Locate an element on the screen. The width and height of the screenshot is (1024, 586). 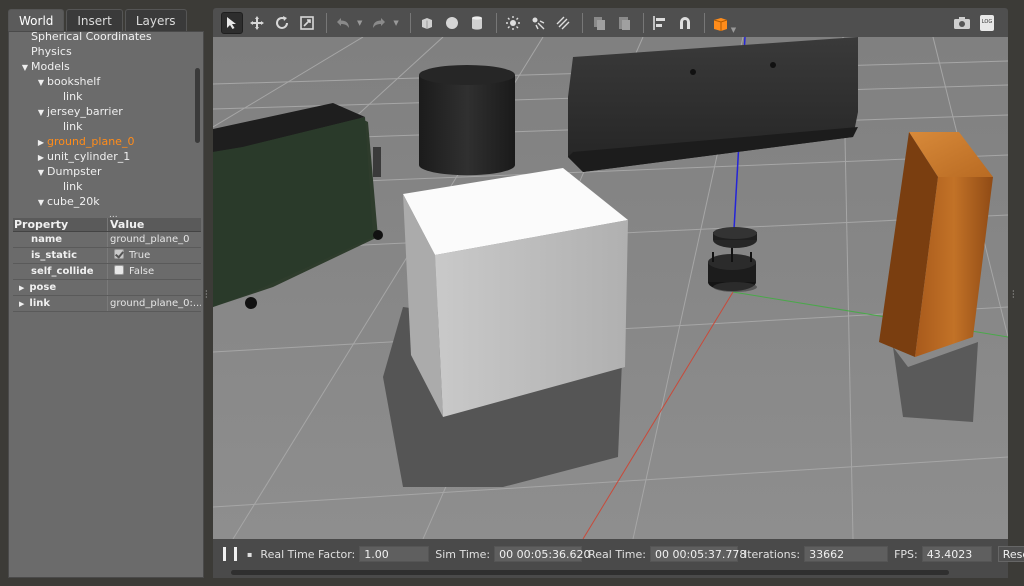
tree-item-label: Physics is located at coordinates (51, 51).